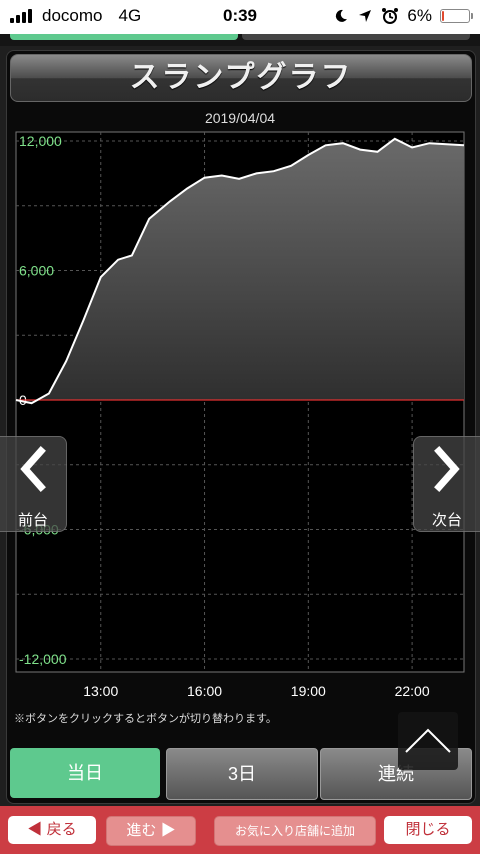 The image size is (480, 854). What do you see at coordinates (40, 141) in the screenshot?
I see `y-tick-label: 12,000` at bounding box center [40, 141].